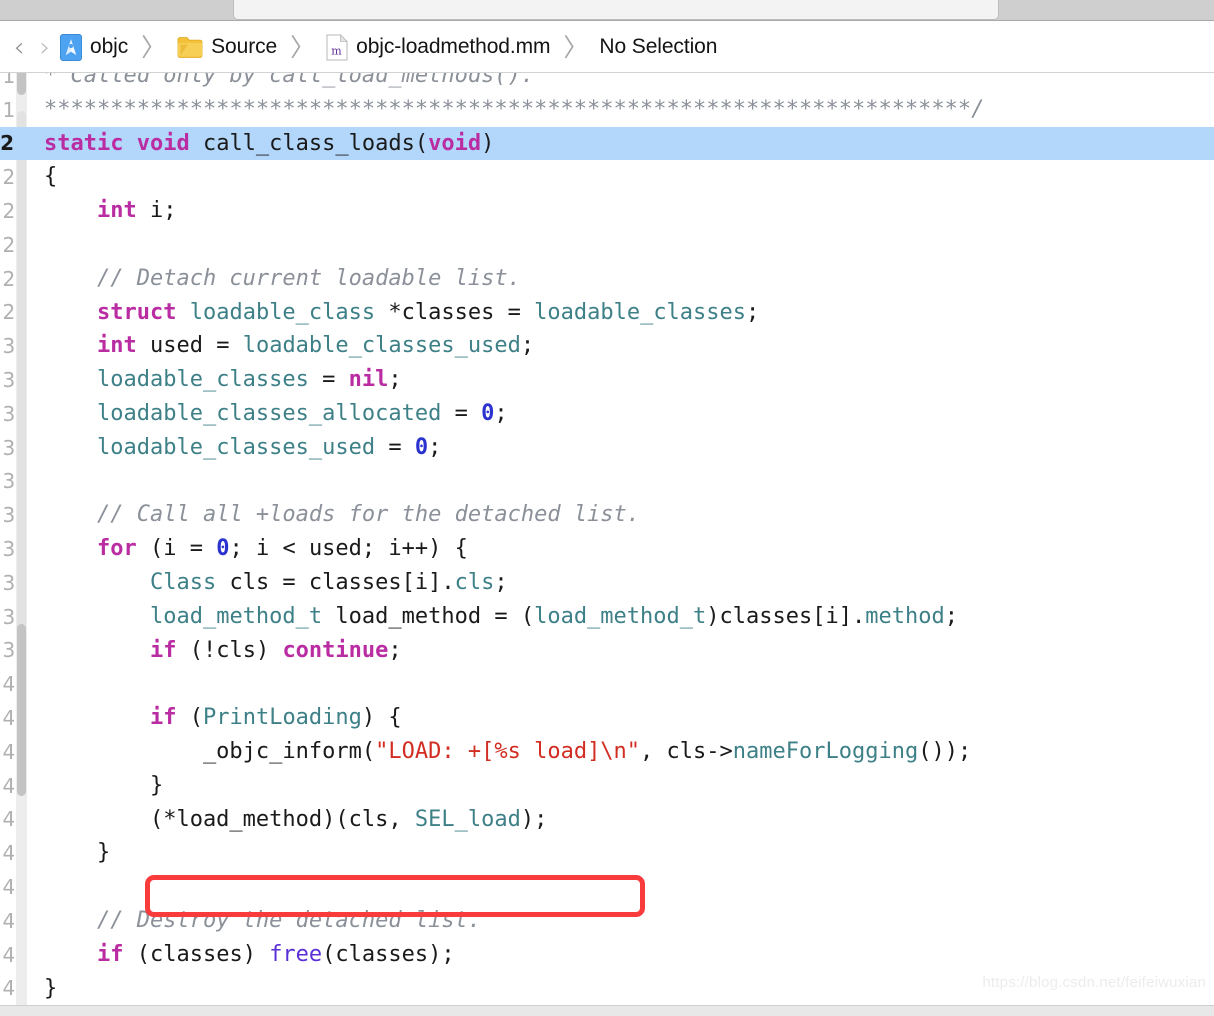  What do you see at coordinates (607, 651) in the screenshot?
I see `code-line: 39 if (!cls) continue;` at bounding box center [607, 651].